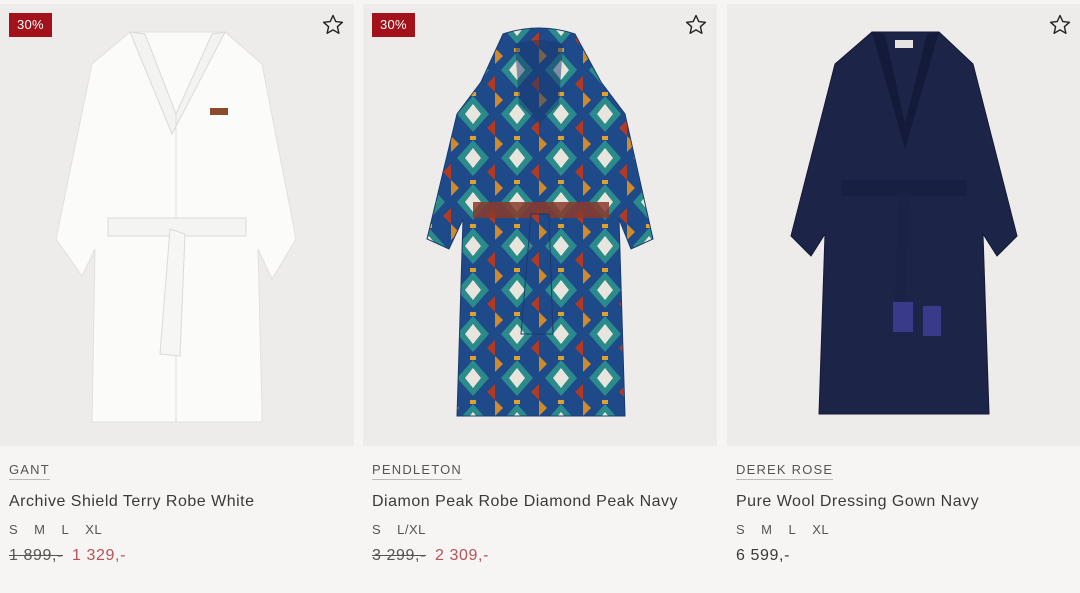 The height and width of the screenshot is (593, 1080). Describe the element at coordinates (411, 529) in the screenshot. I see `size-option: L/XL` at that location.